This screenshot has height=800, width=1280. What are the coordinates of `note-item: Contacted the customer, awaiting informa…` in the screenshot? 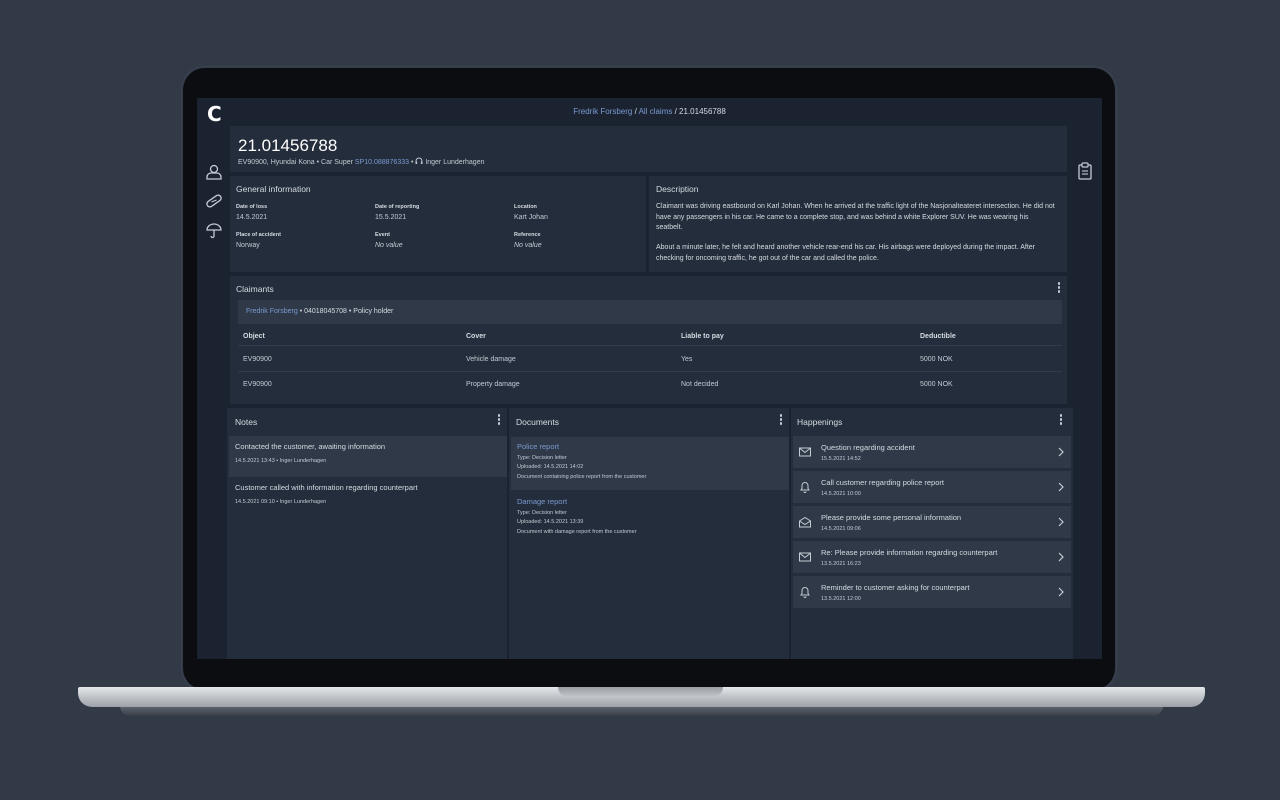 It's located at (368, 456).